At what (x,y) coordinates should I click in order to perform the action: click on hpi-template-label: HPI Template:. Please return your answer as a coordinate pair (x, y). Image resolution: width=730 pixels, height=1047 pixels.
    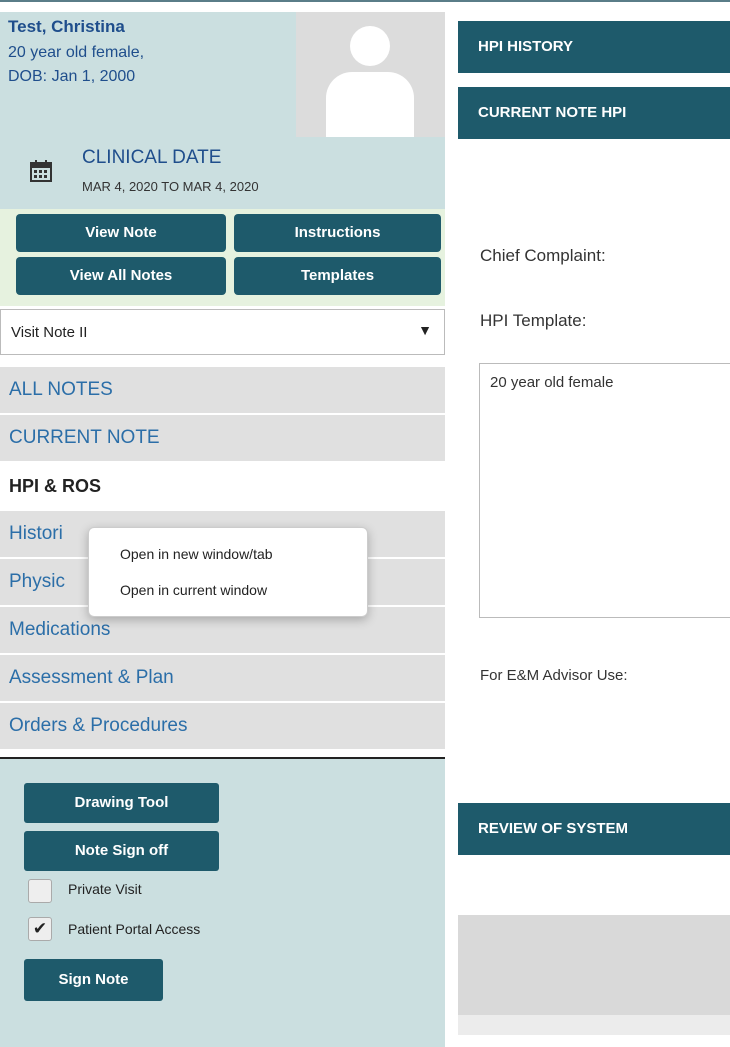
    Looking at the image, I should click on (533, 320).